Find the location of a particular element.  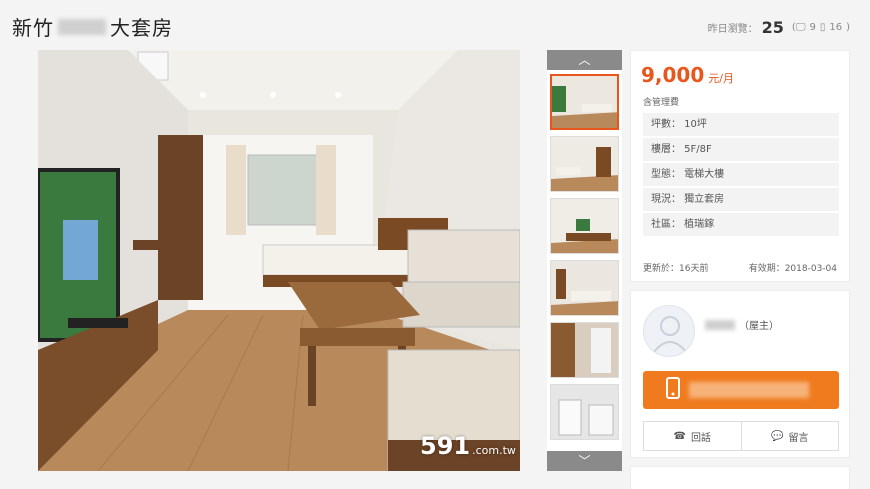

owner-name-redacted is located at coordinates (720, 324).